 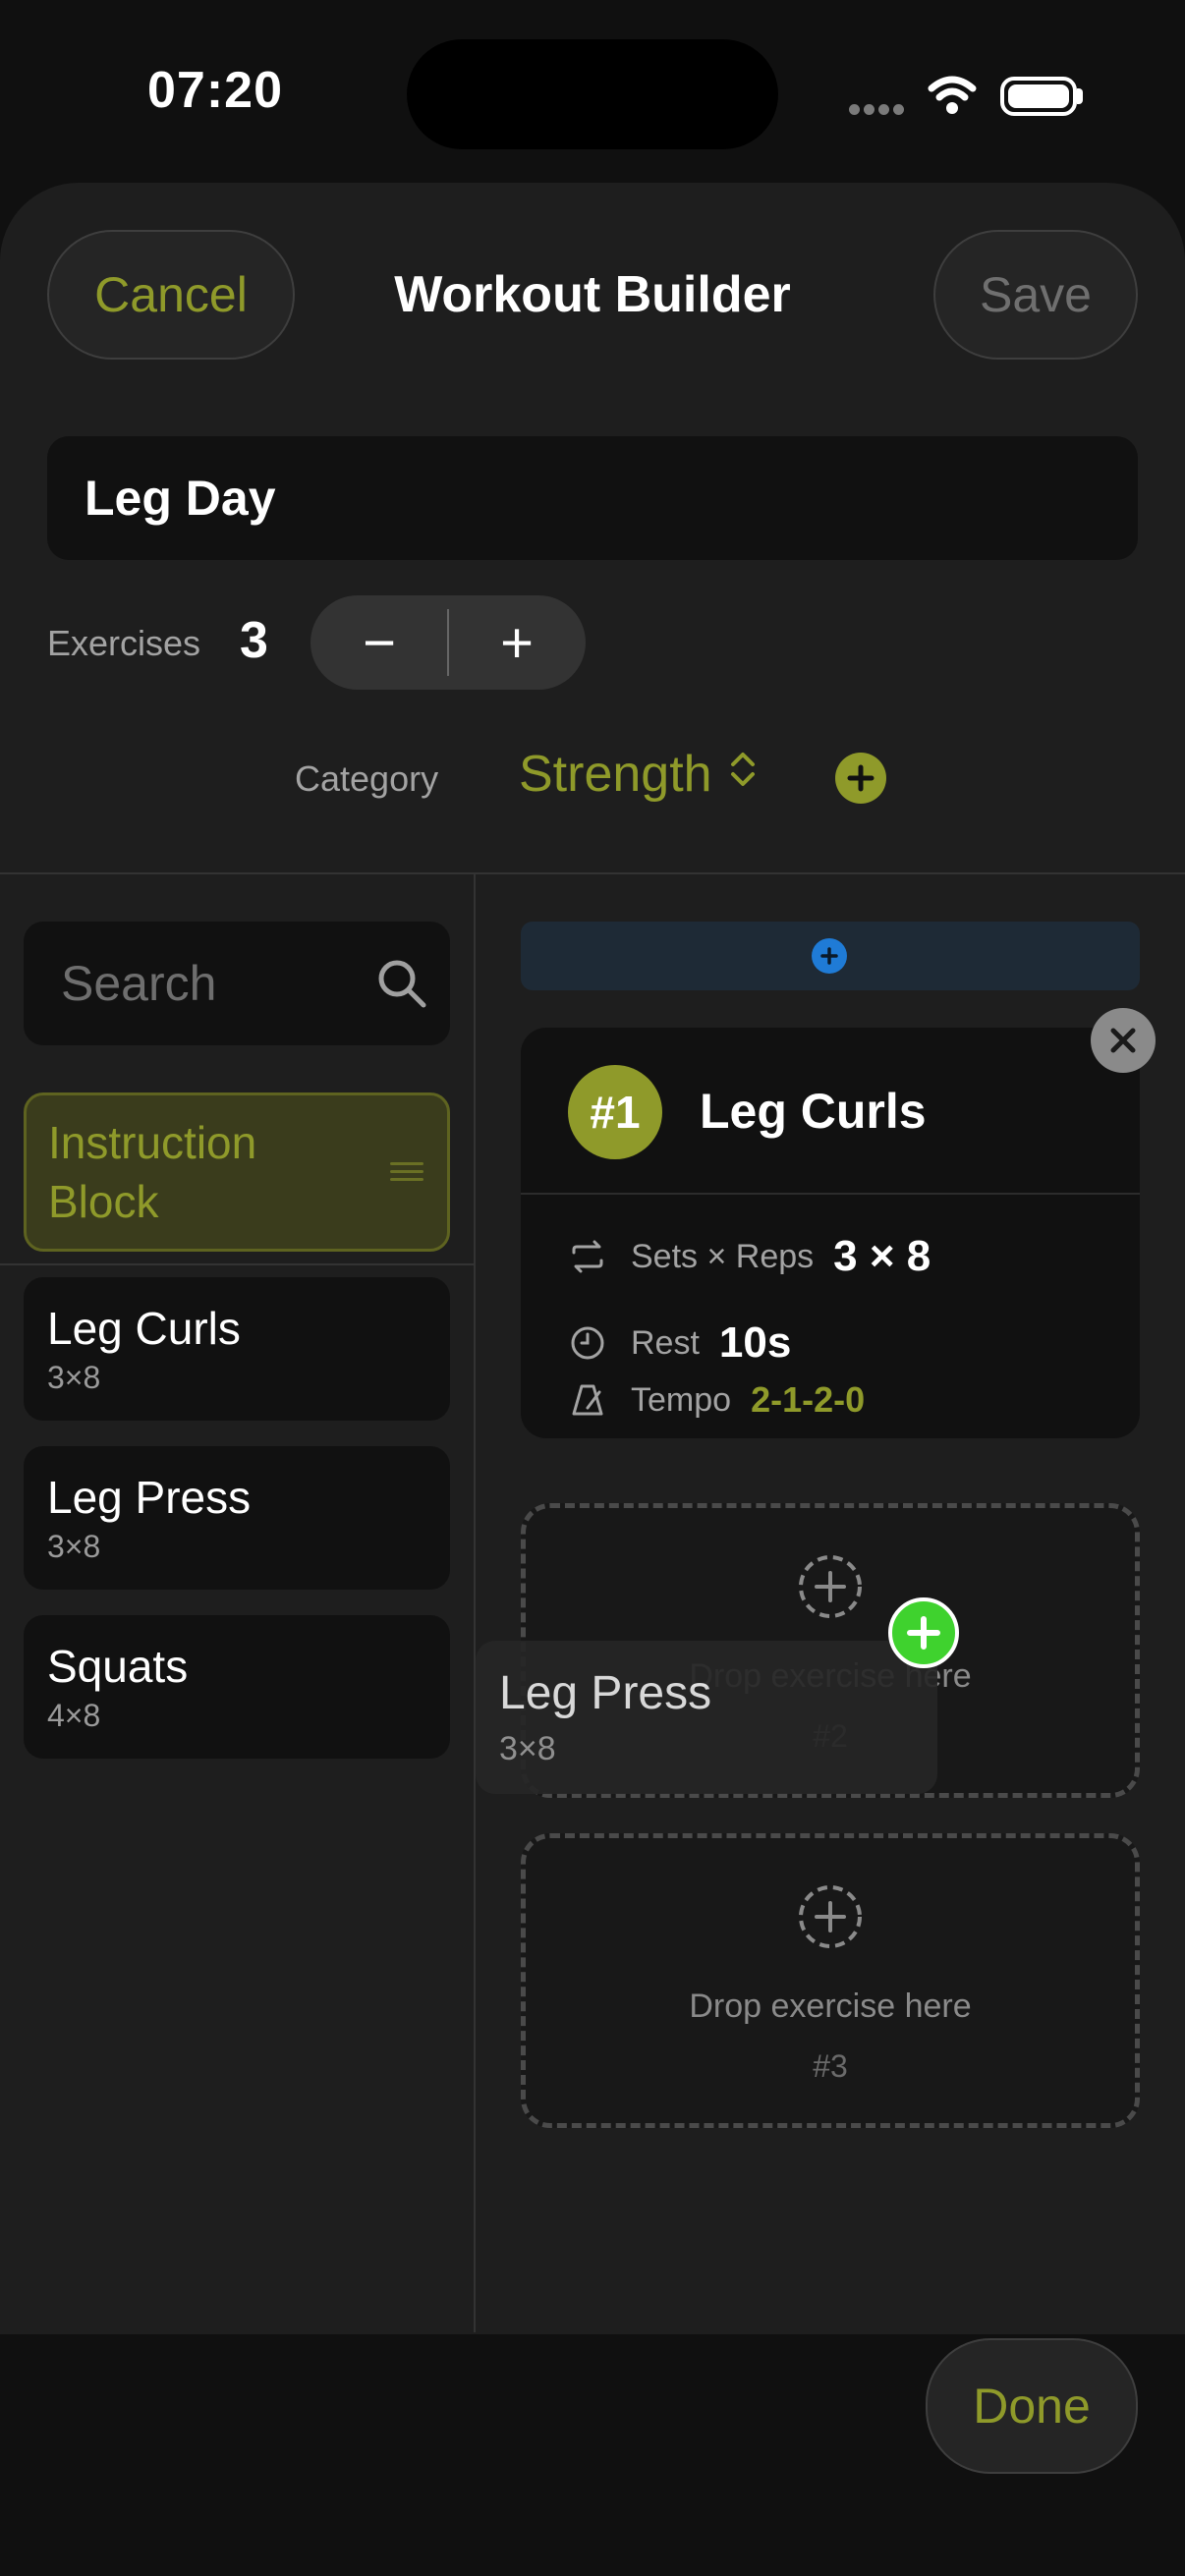 I want to click on drop-add-indicator, so click(x=924, y=1632).